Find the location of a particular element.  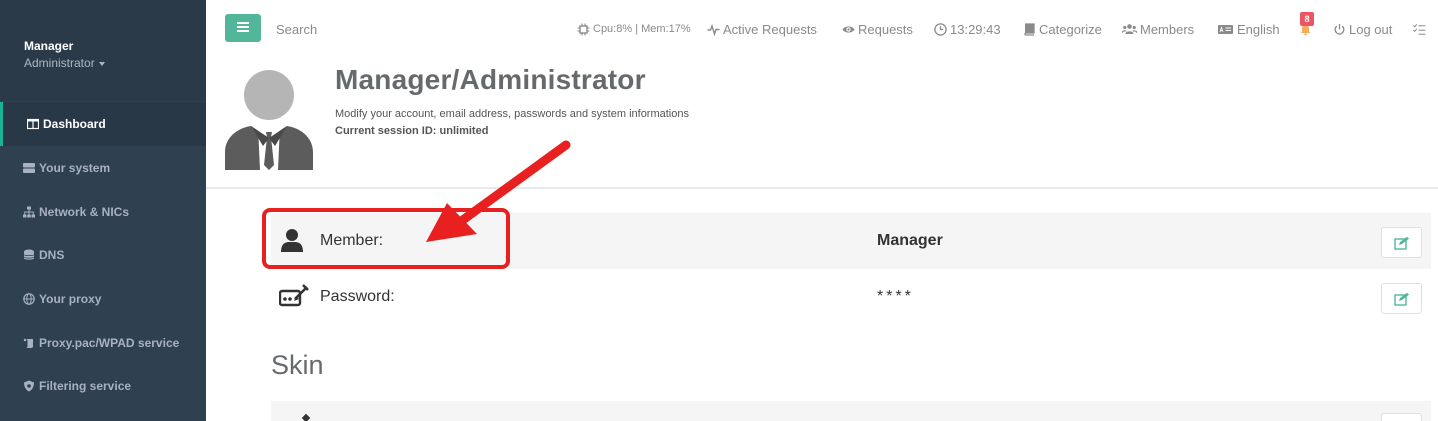

scroll-icon is located at coordinates (29, 343).